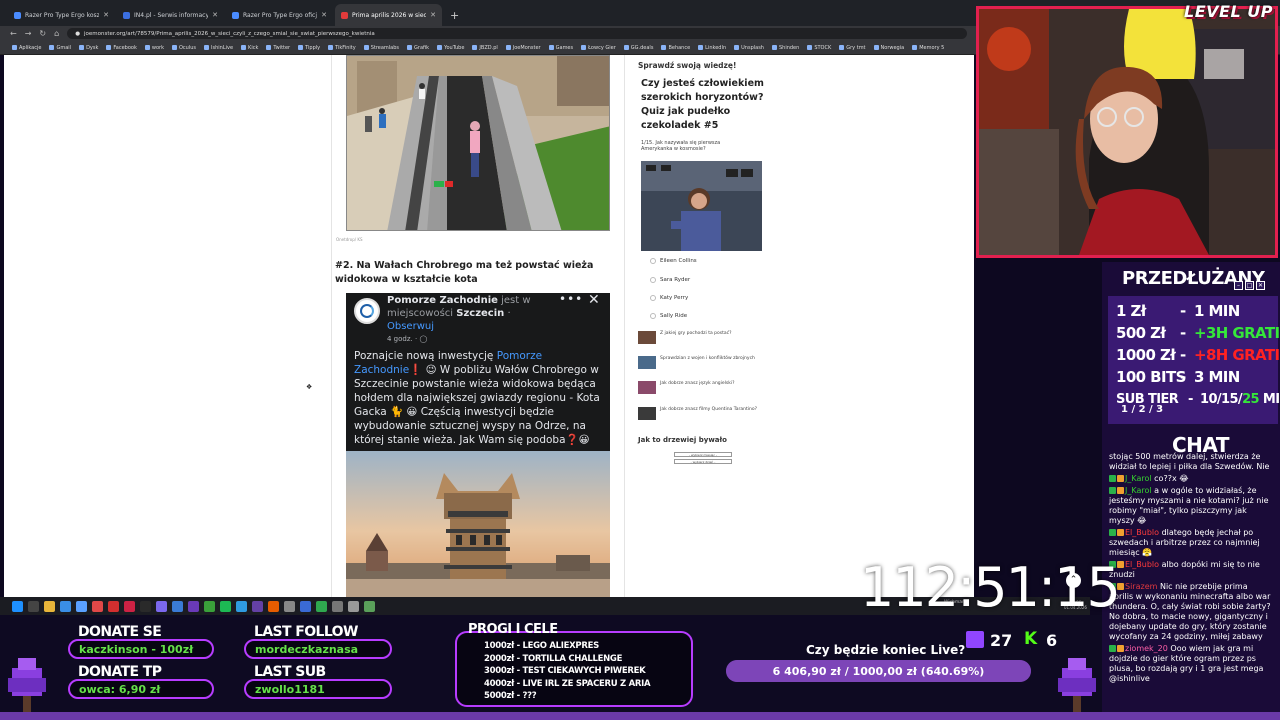 Image resolution: width=1280 pixels, height=720 pixels. I want to click on bookmark-item: Unsplash, so click(749, 48).